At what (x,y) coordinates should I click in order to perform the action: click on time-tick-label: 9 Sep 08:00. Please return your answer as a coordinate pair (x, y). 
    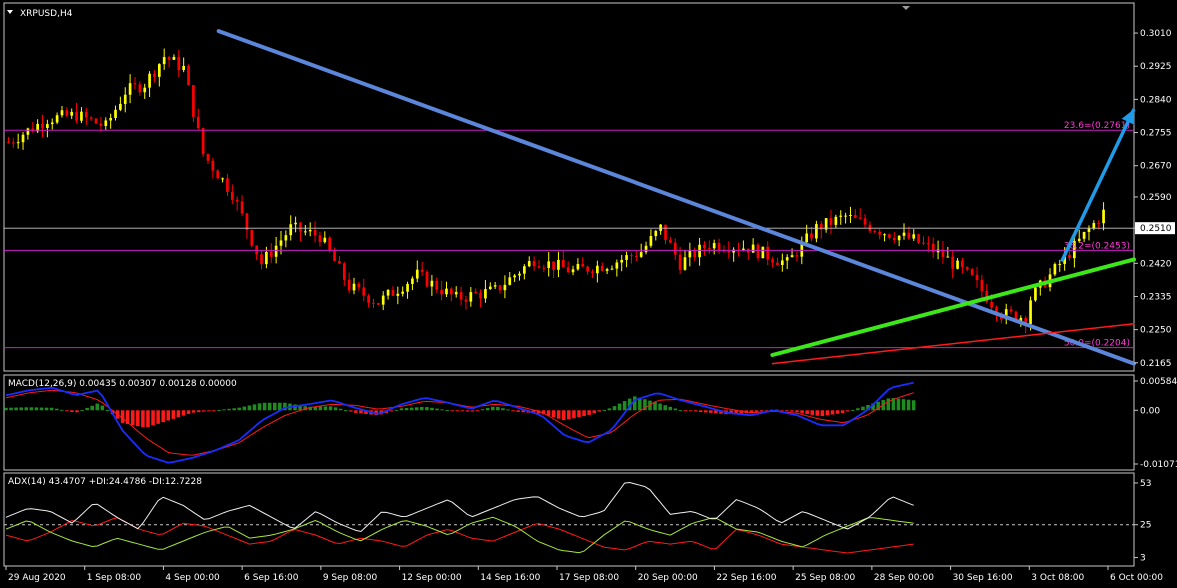
    Looking at the image, I should click on (350, 578).